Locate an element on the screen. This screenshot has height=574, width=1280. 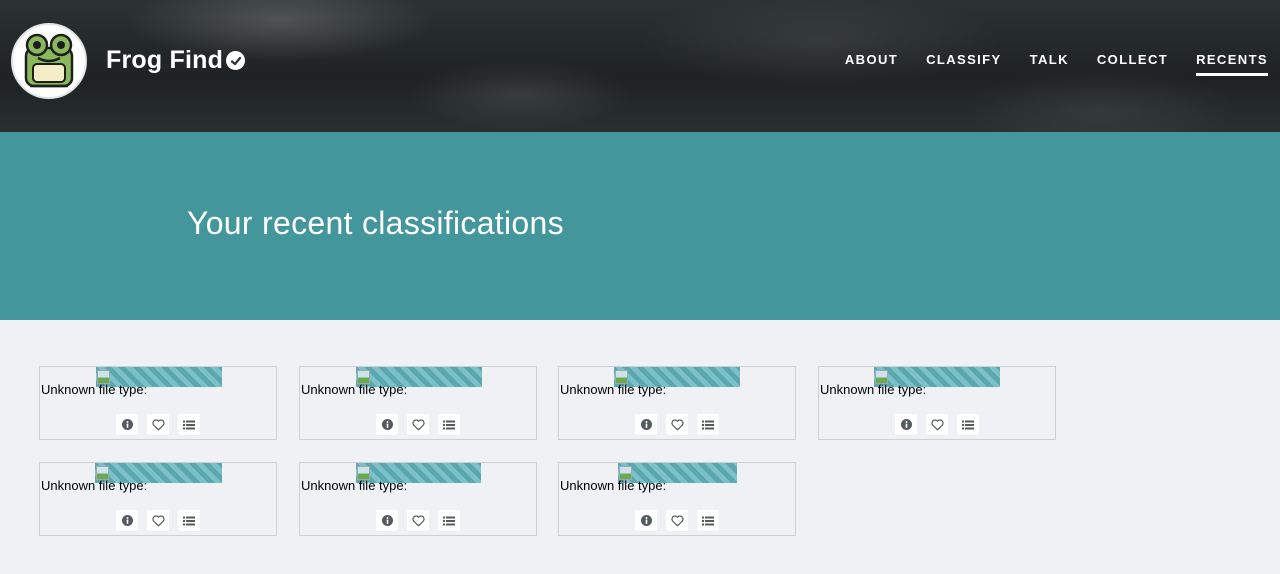
nav-classify: CLASSIFY is located at coordinates (963, 64).